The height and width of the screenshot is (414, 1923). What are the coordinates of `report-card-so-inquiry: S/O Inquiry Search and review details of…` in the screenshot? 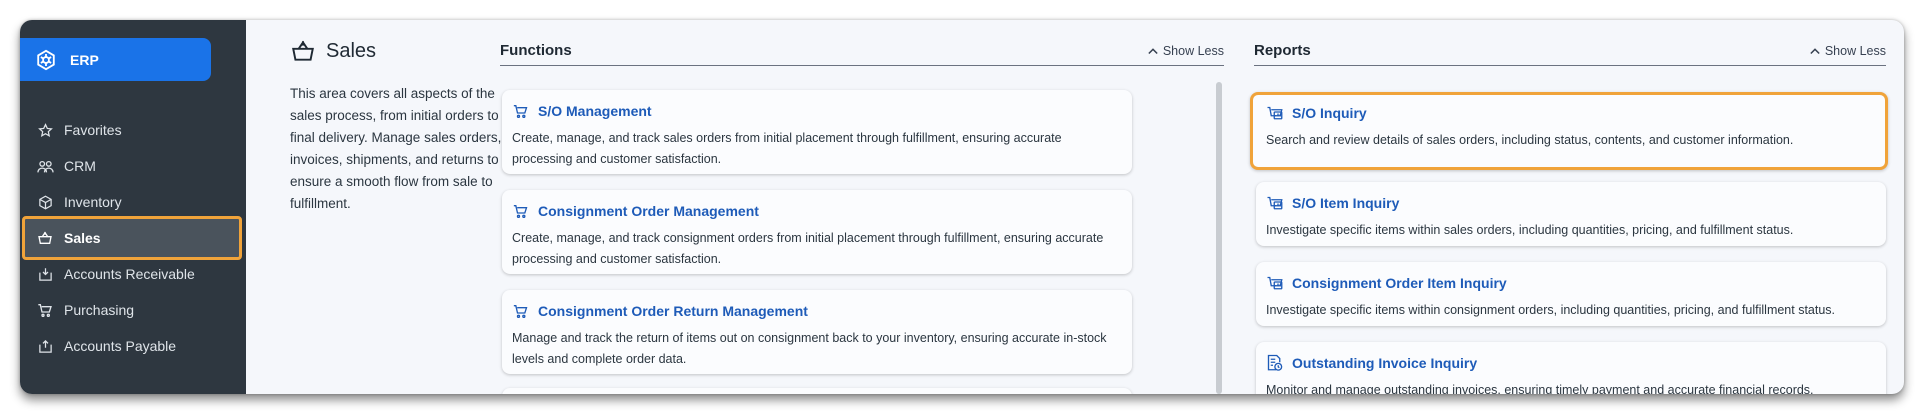 It's located at (1569, 131).